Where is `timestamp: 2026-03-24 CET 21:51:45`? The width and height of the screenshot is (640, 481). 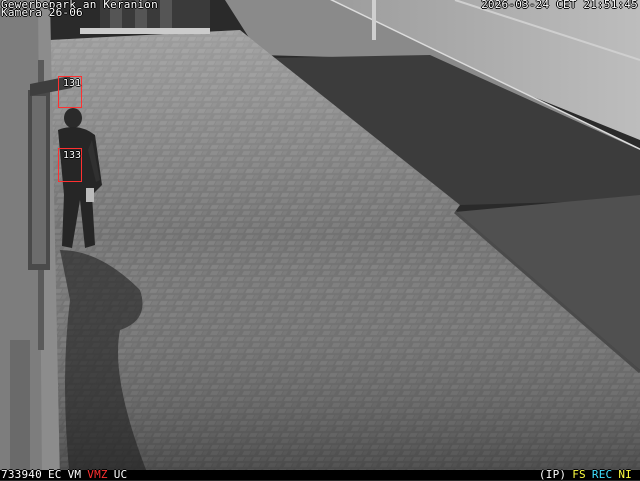
timestamp: 2026-03-24 CET 21:51:45 is located at coordinates (559, 5).